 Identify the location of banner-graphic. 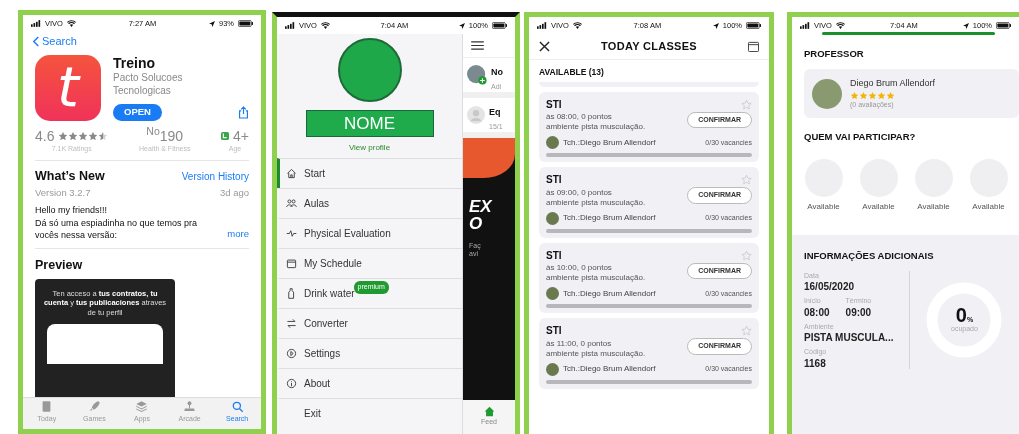
(489, 158).